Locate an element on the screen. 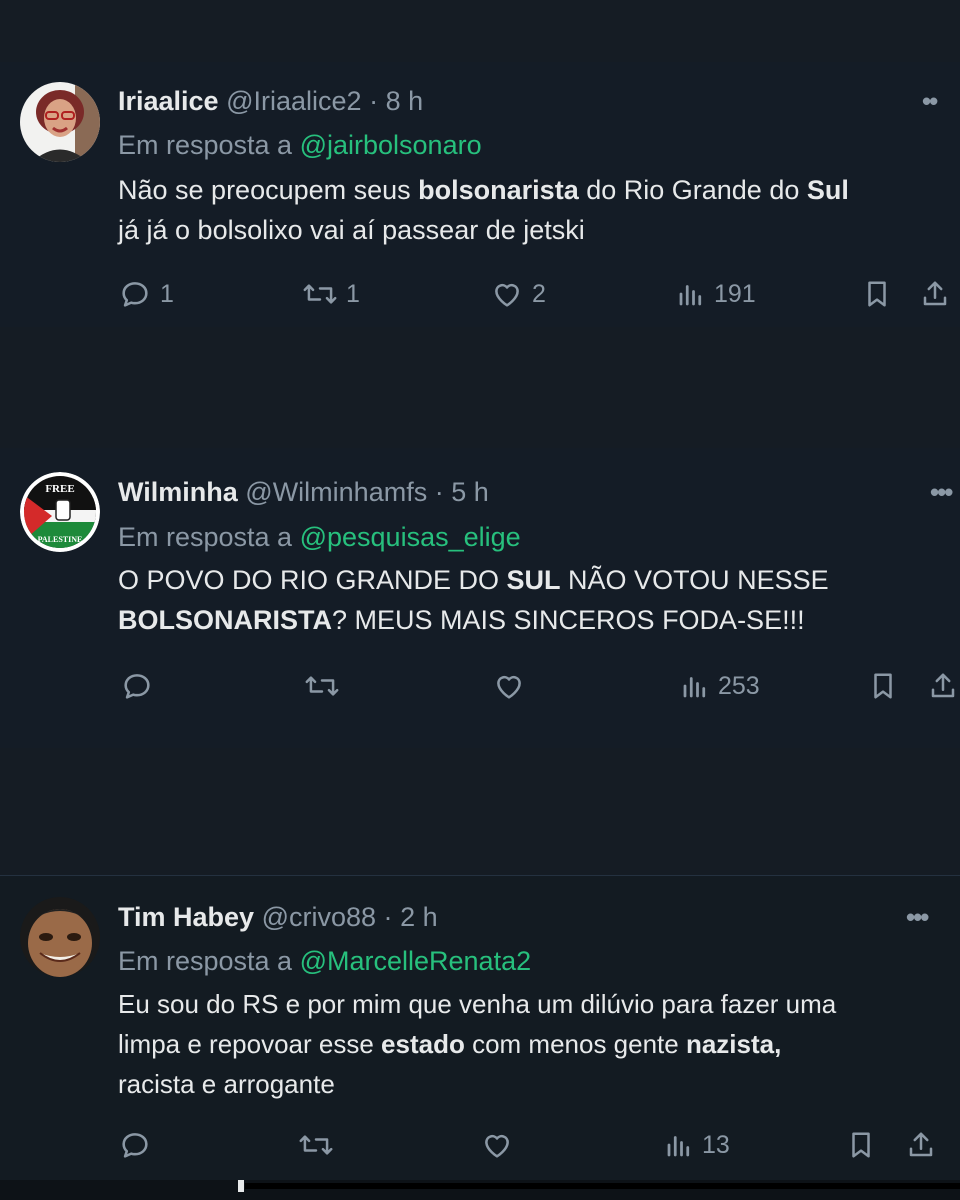 The width and height of the screenshot is (960, 1200). timestamp: 8 h is located at coordinates (405, 101).